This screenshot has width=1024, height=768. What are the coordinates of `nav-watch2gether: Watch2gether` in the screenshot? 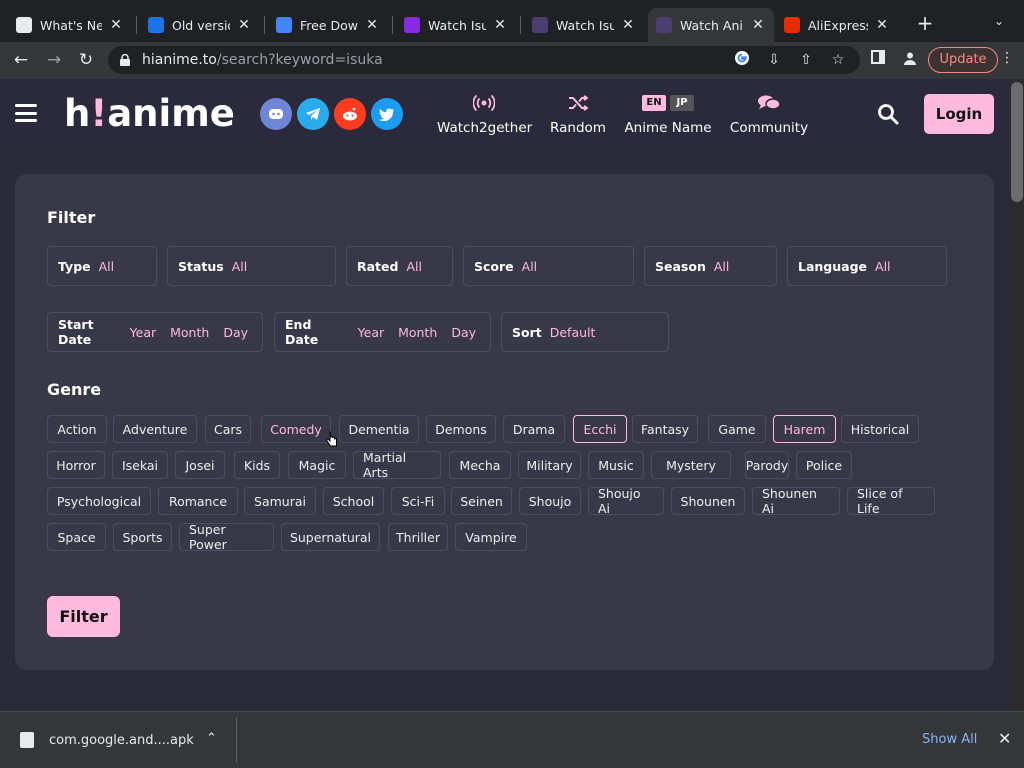 It's located at (484, 114).